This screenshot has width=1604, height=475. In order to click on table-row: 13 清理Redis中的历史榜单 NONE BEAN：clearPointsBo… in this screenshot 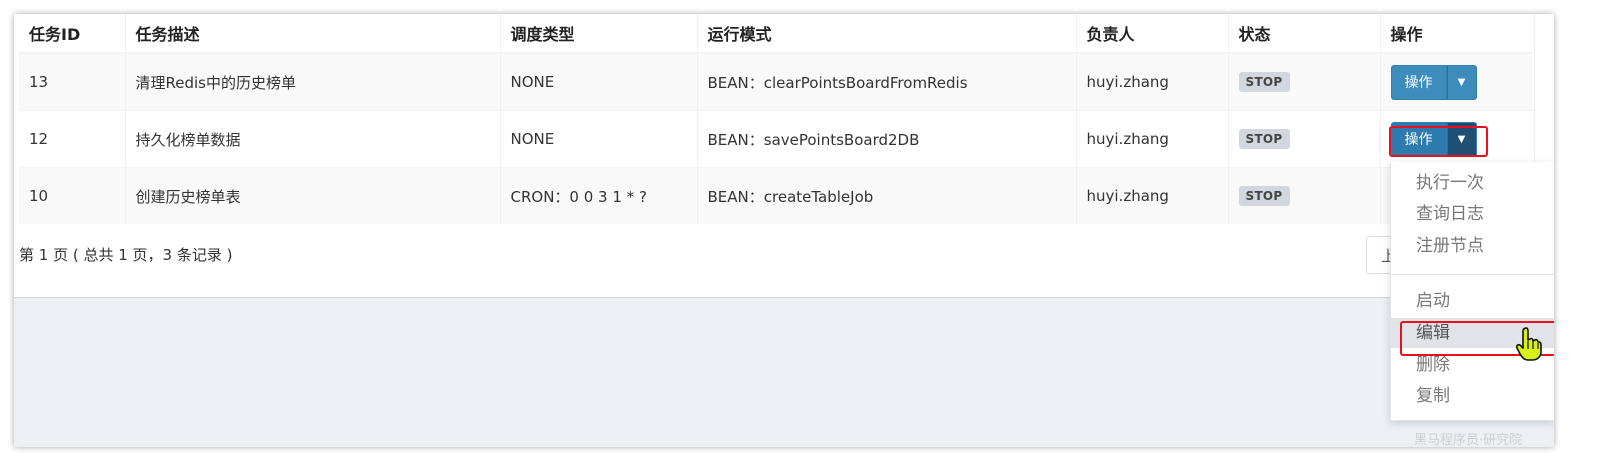, I will do `click(777, 81)`.